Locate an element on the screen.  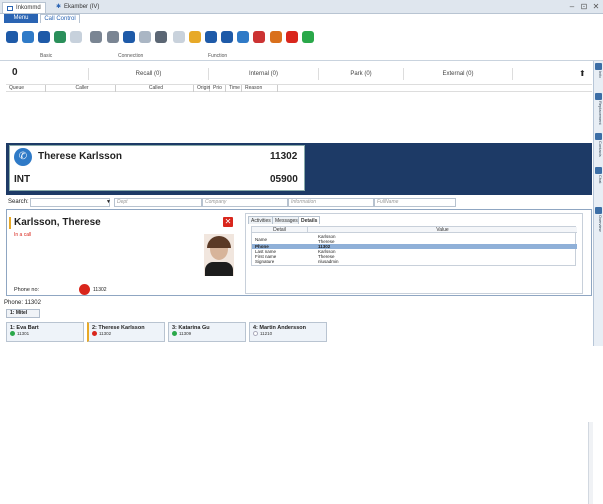
recall-counter: Recall (0) is located at coordinates (148, 74).